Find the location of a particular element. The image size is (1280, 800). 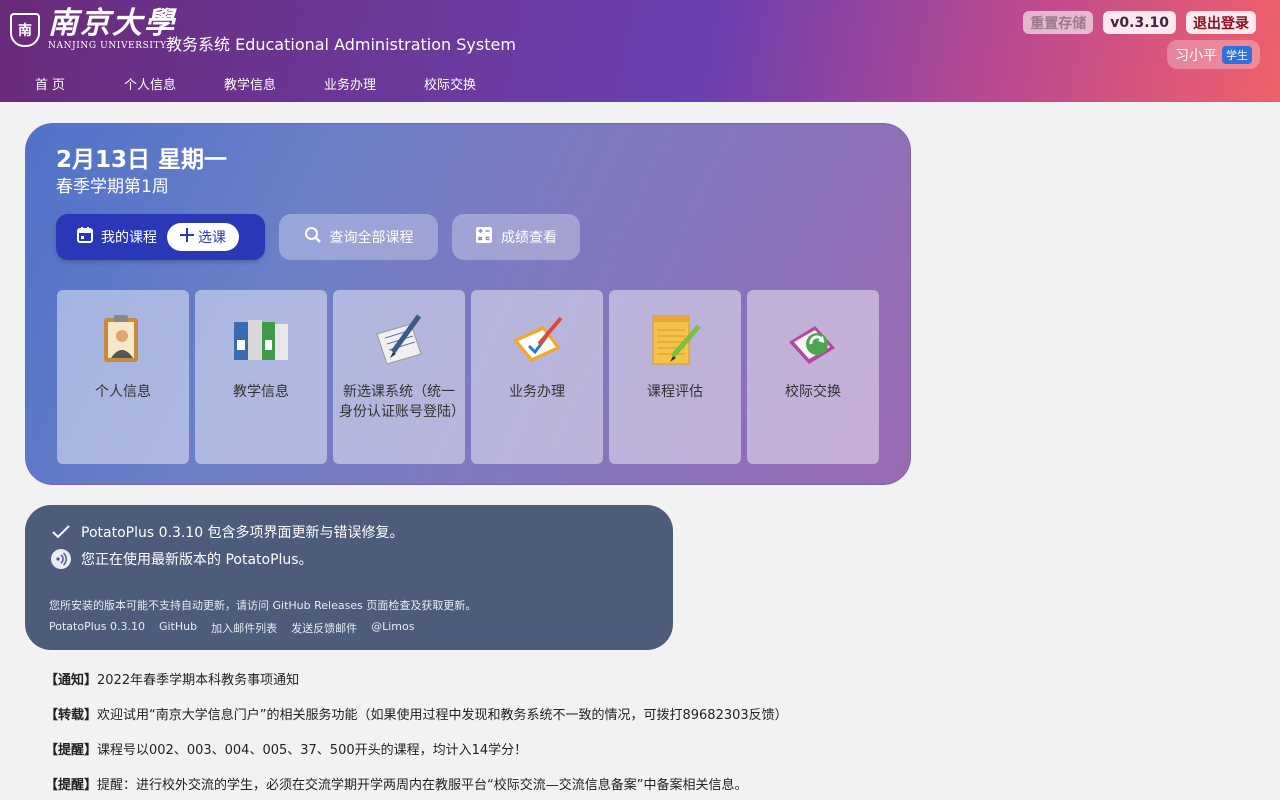

calendar-icon is located at coordinates (85, 237).